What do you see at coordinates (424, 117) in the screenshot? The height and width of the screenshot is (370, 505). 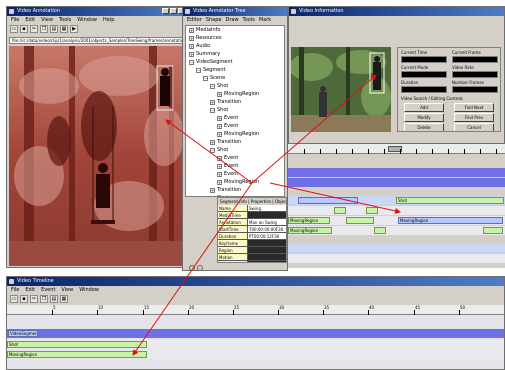 I see `modify-button: Modify` at bounding box center [424, 117].